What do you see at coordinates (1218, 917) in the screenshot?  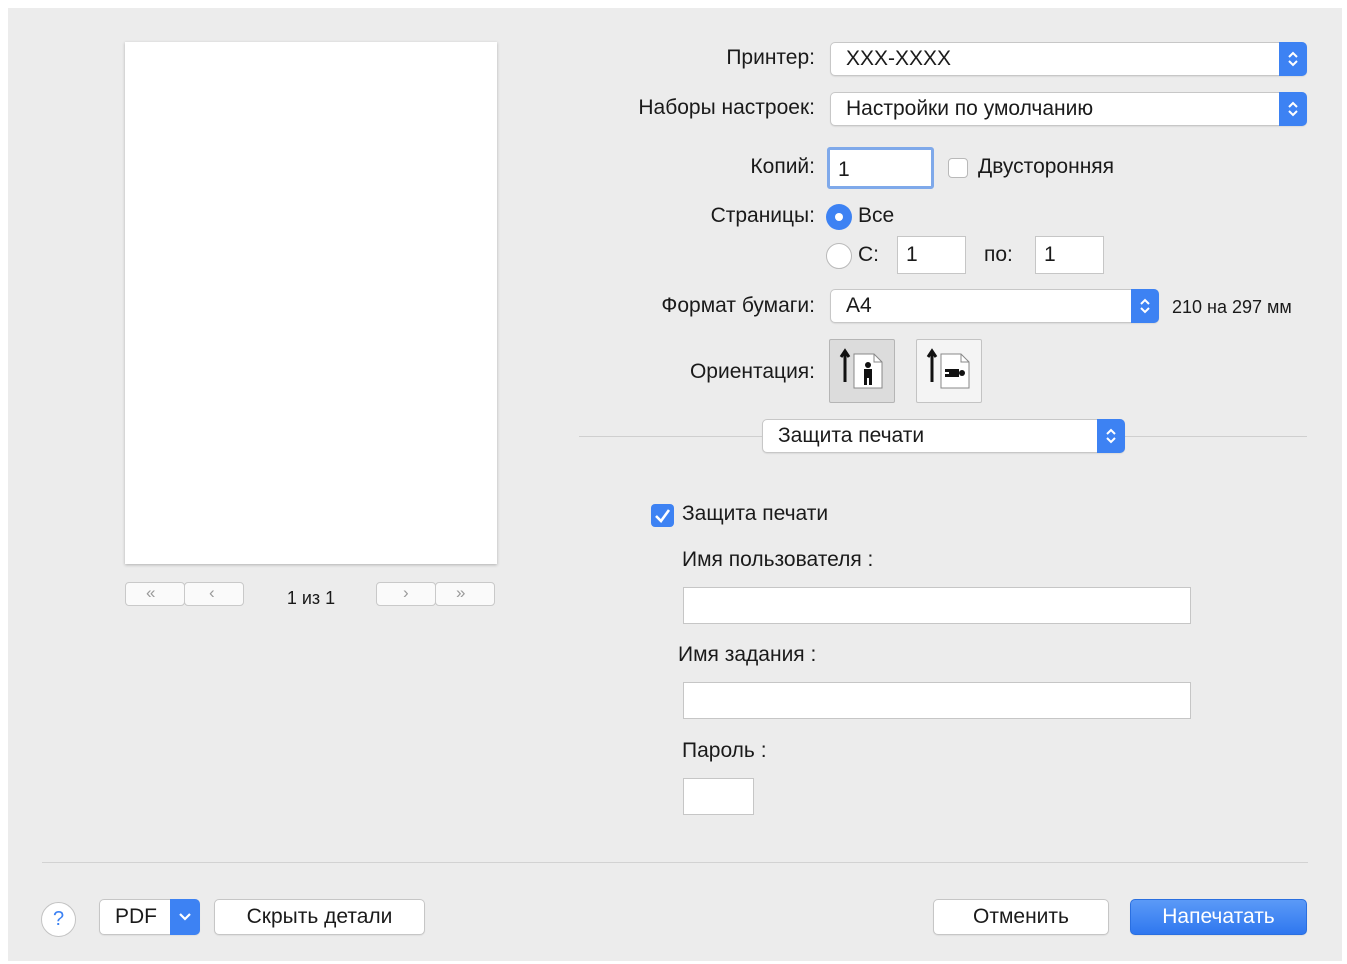 I see `print-button: Напечатать` at bounding box center [1218, 917].